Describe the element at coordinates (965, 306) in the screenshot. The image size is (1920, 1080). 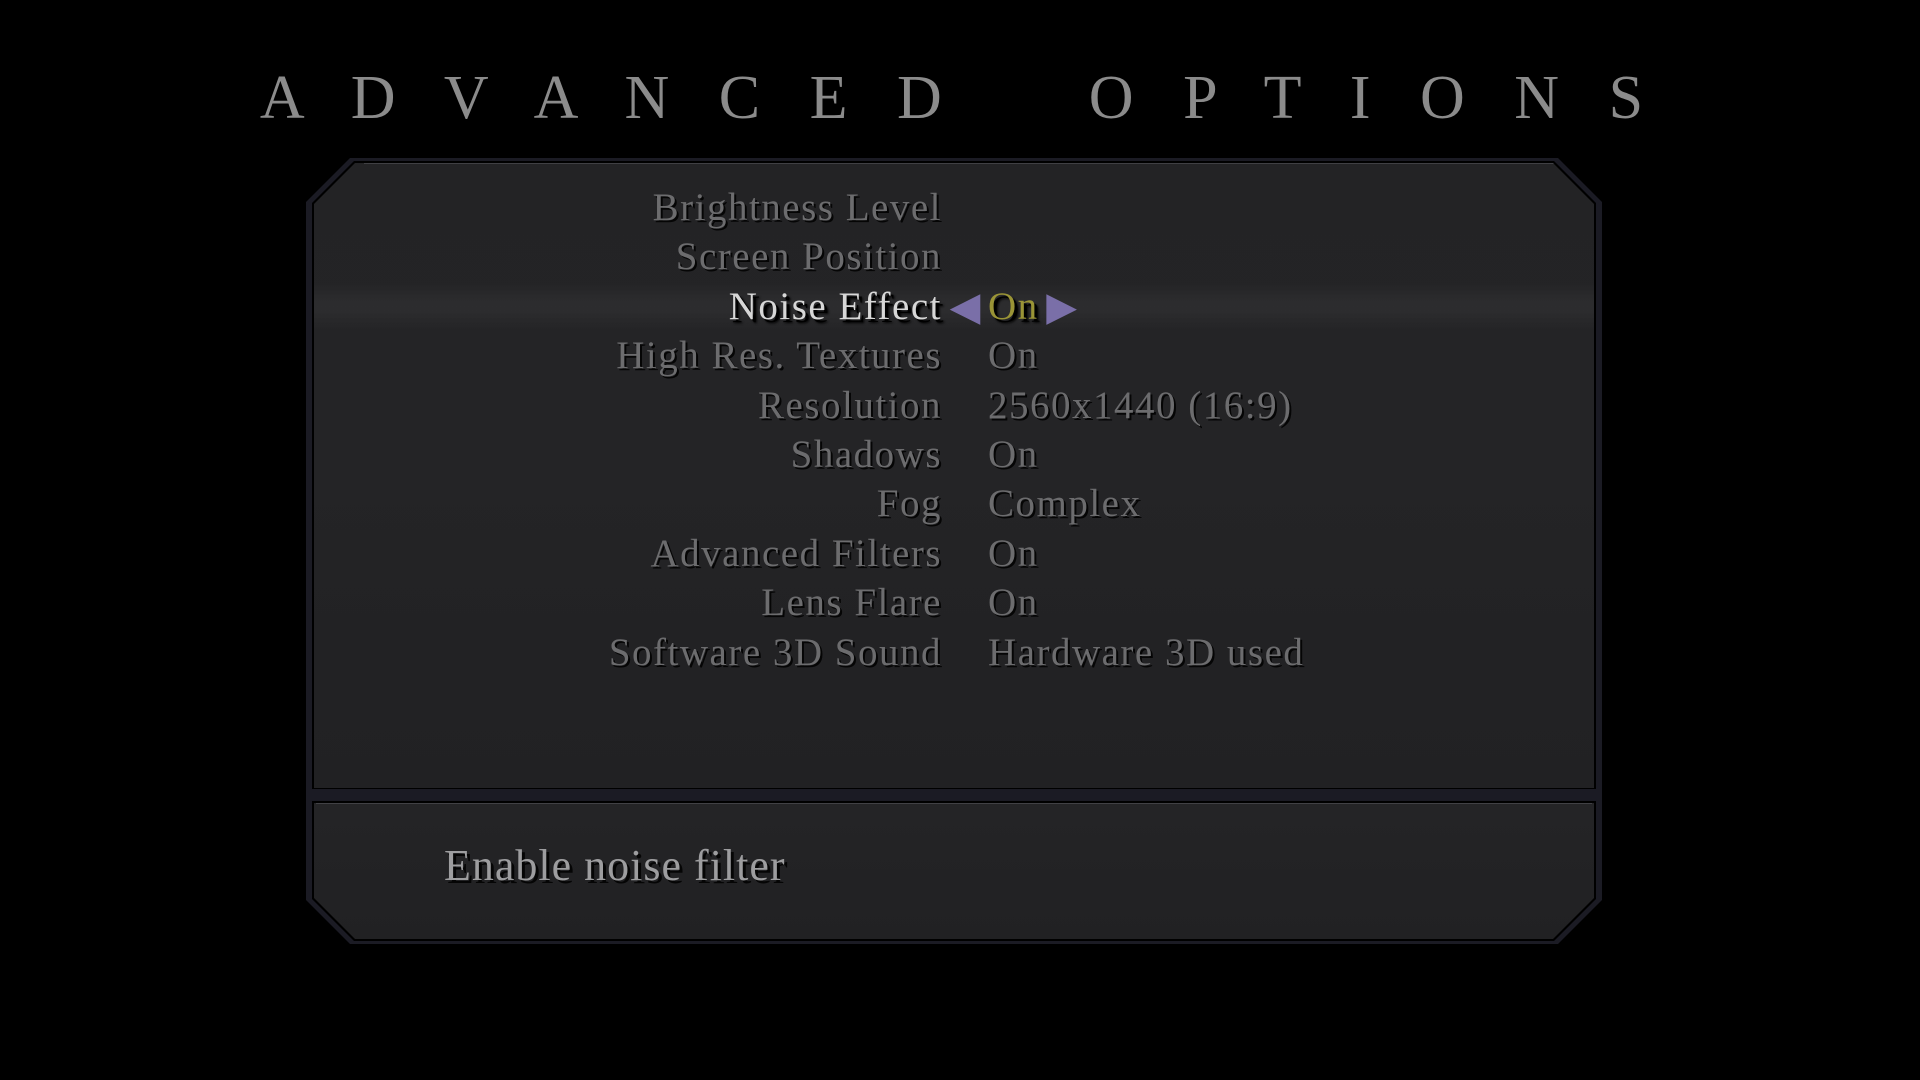
I see `arrow-left-icon: ◀` at that location.